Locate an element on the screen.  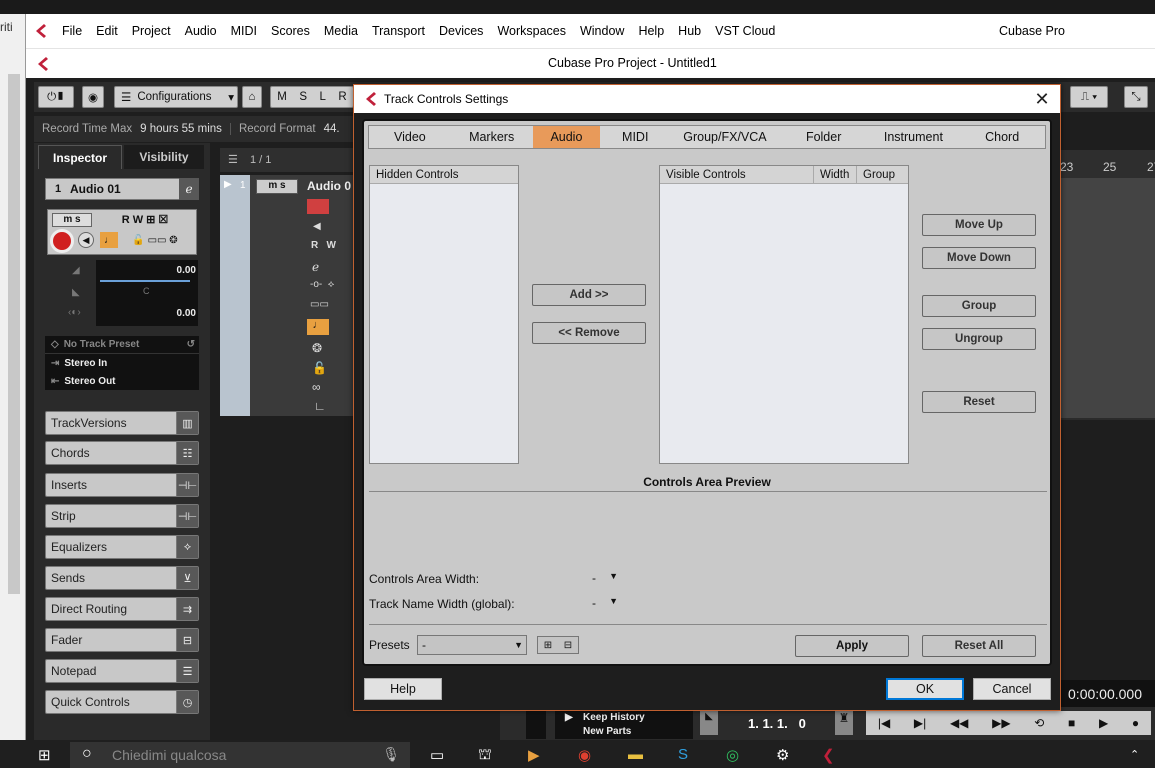
help-button: Help is located at coordinates (403, 689).